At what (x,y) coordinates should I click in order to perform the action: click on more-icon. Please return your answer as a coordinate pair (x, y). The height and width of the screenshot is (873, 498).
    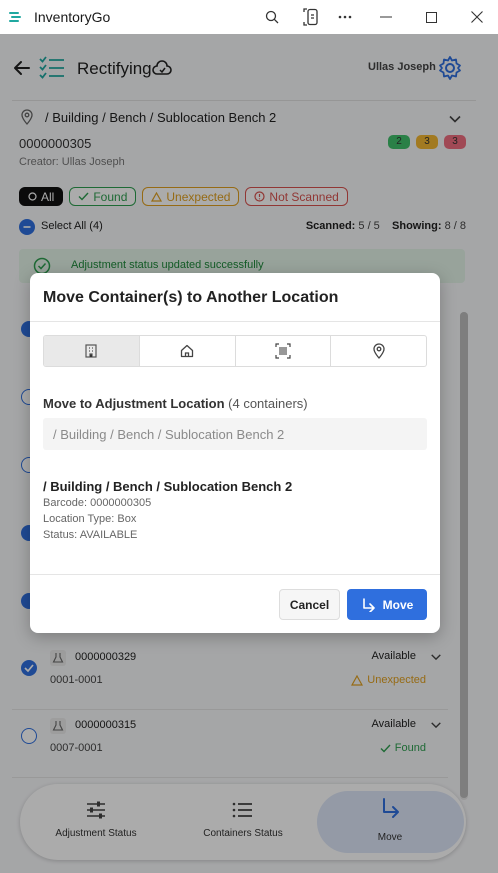
    Looking at the image, I should click on (345, 17).